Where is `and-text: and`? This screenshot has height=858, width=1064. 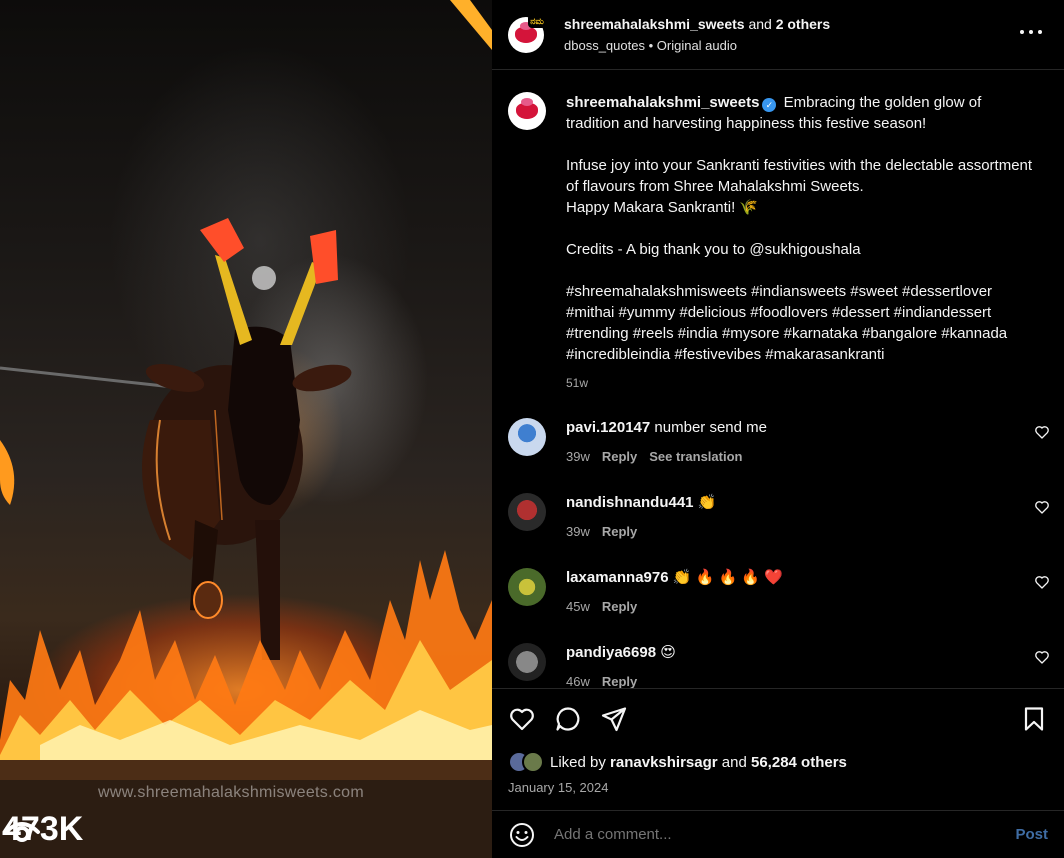
and-text: and is located at coordinates (760, 24).